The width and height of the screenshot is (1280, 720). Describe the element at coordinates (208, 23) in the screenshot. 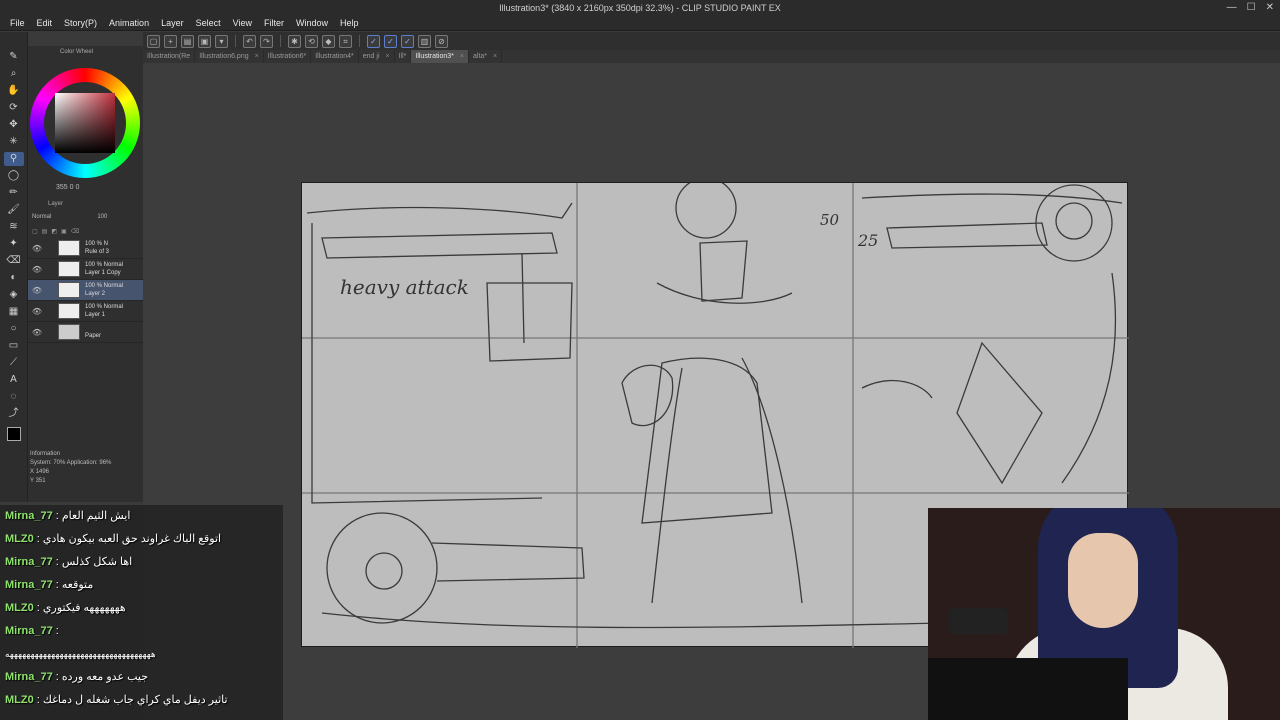

I see `menu-select: Select` at that location.